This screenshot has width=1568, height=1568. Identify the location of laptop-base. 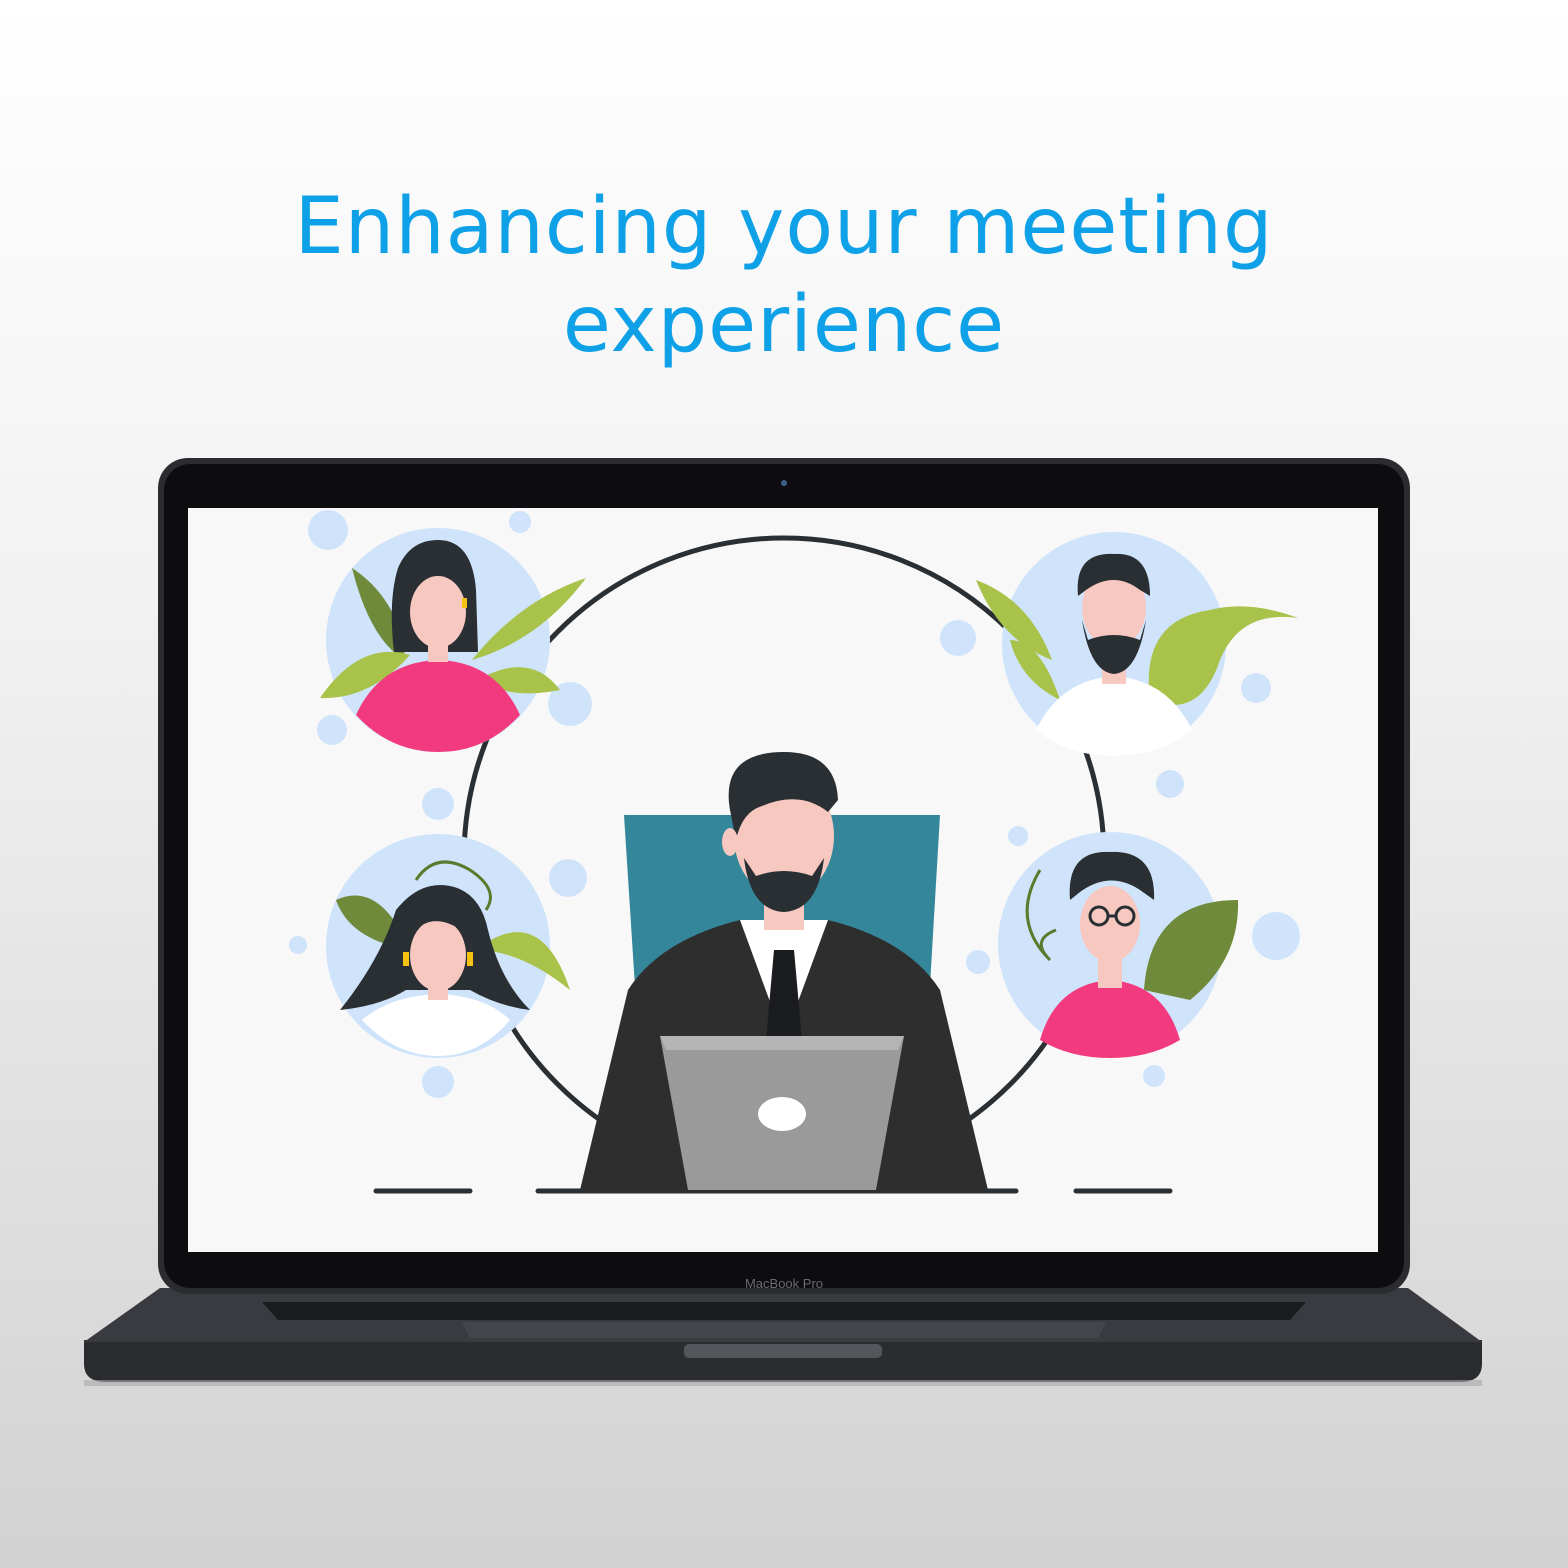
(783, 1337).